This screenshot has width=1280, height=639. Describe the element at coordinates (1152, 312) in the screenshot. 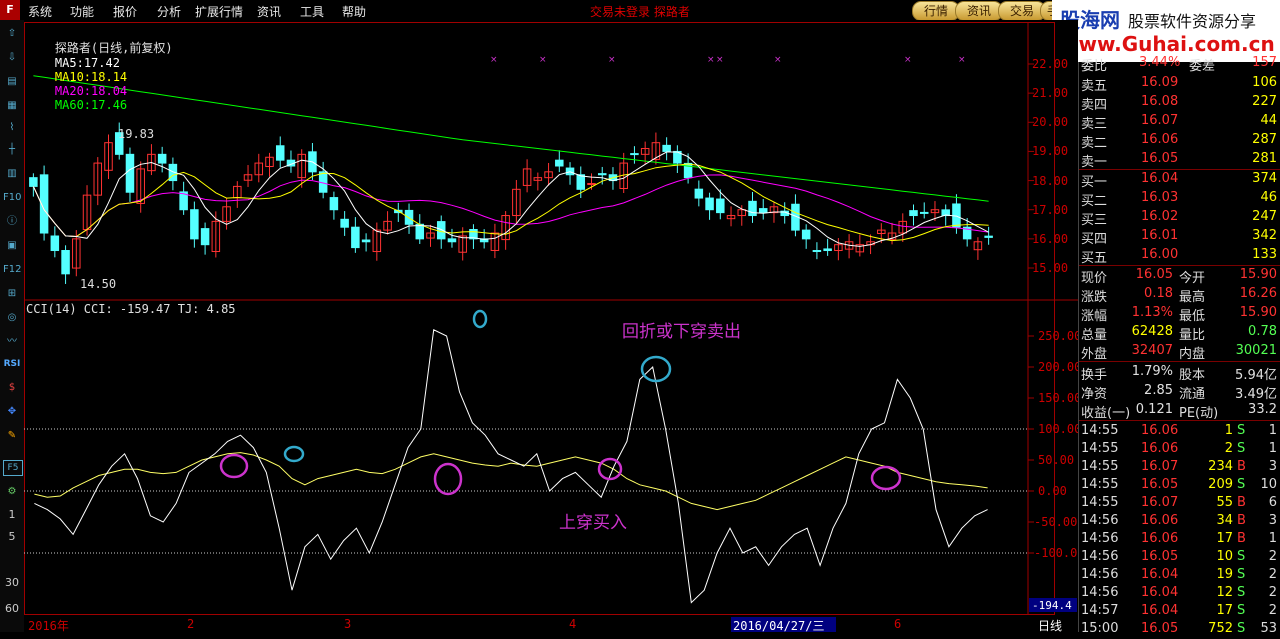

I see `stat-value: 1.13%` at that location.